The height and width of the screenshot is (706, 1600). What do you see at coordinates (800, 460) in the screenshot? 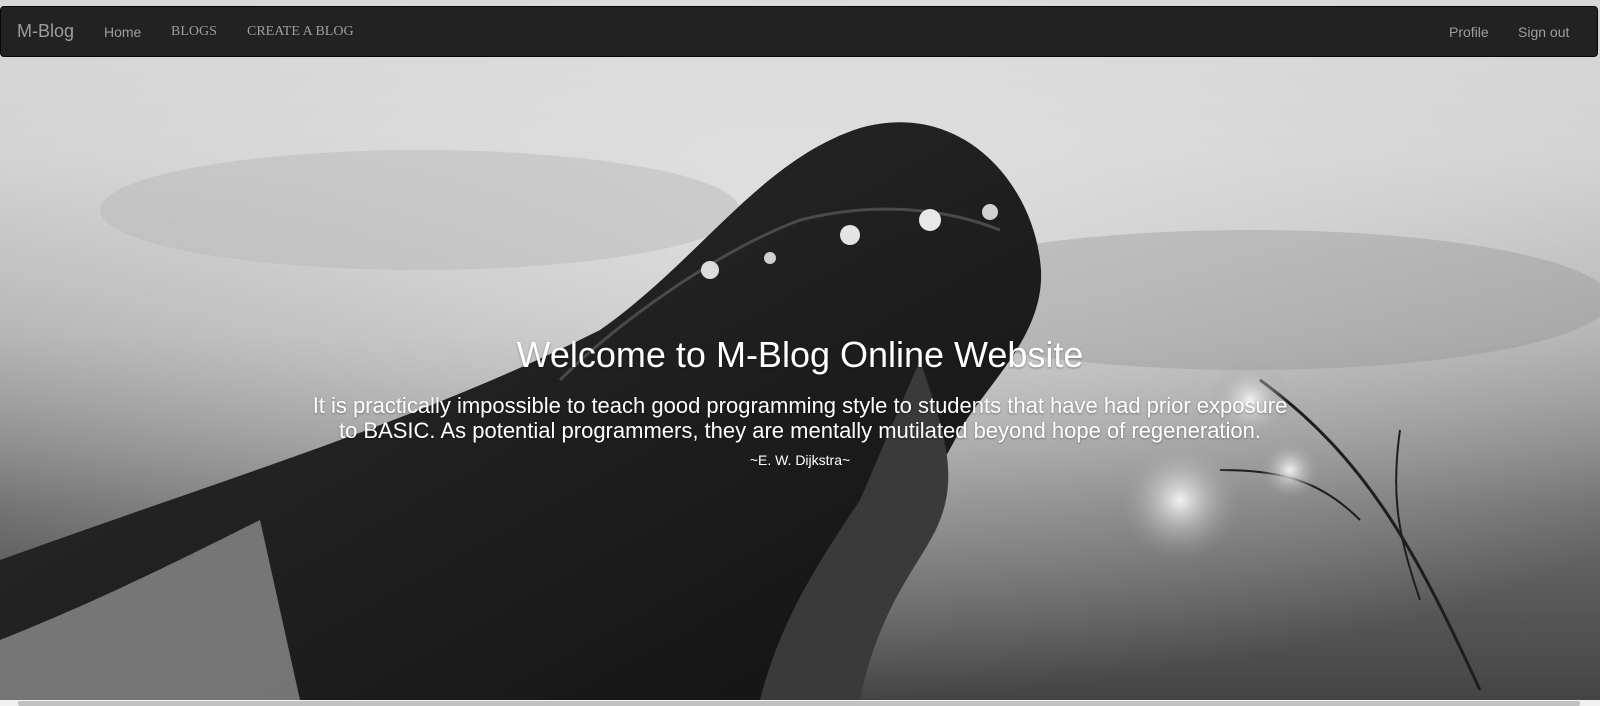
I see `hero-quote-author: ~E. W. Dijkstra~` at bounding box center [800, 460].